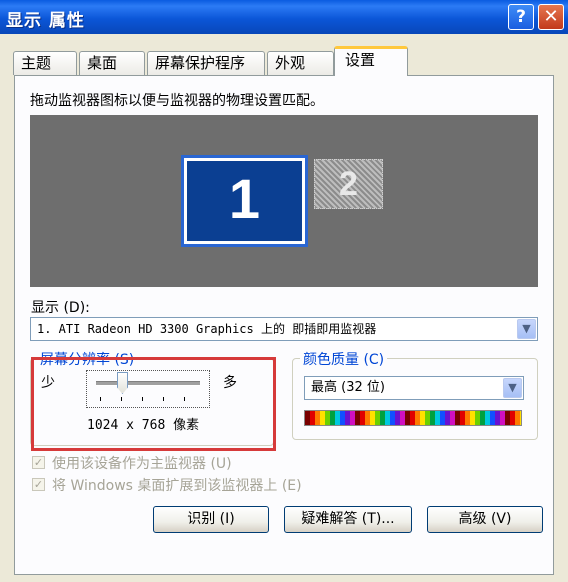  Describe the element at coordinates (360, 60) in the screenshot. I see `tab-label: 设置` at that location.